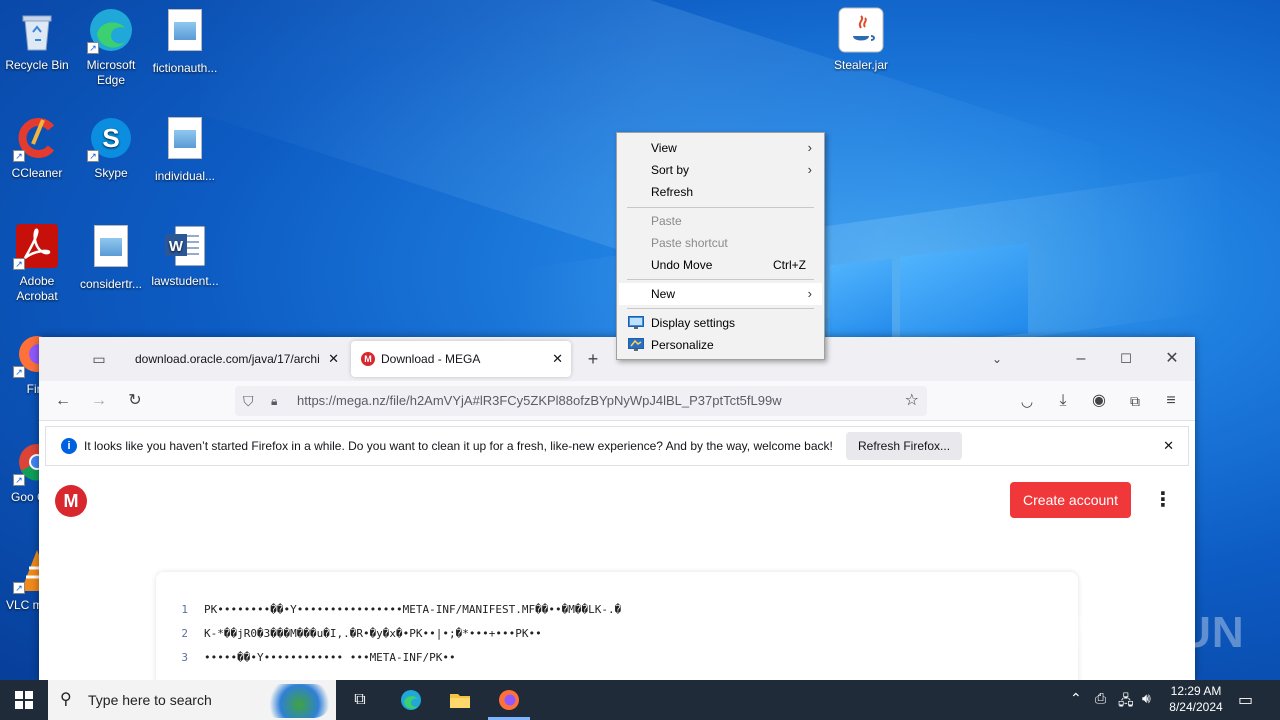 This screenshot has width=1280, height=720. Describe the element at coordinates (274, 401) in the screenshot. I see `lock-icon: 🔒︎` at that location.